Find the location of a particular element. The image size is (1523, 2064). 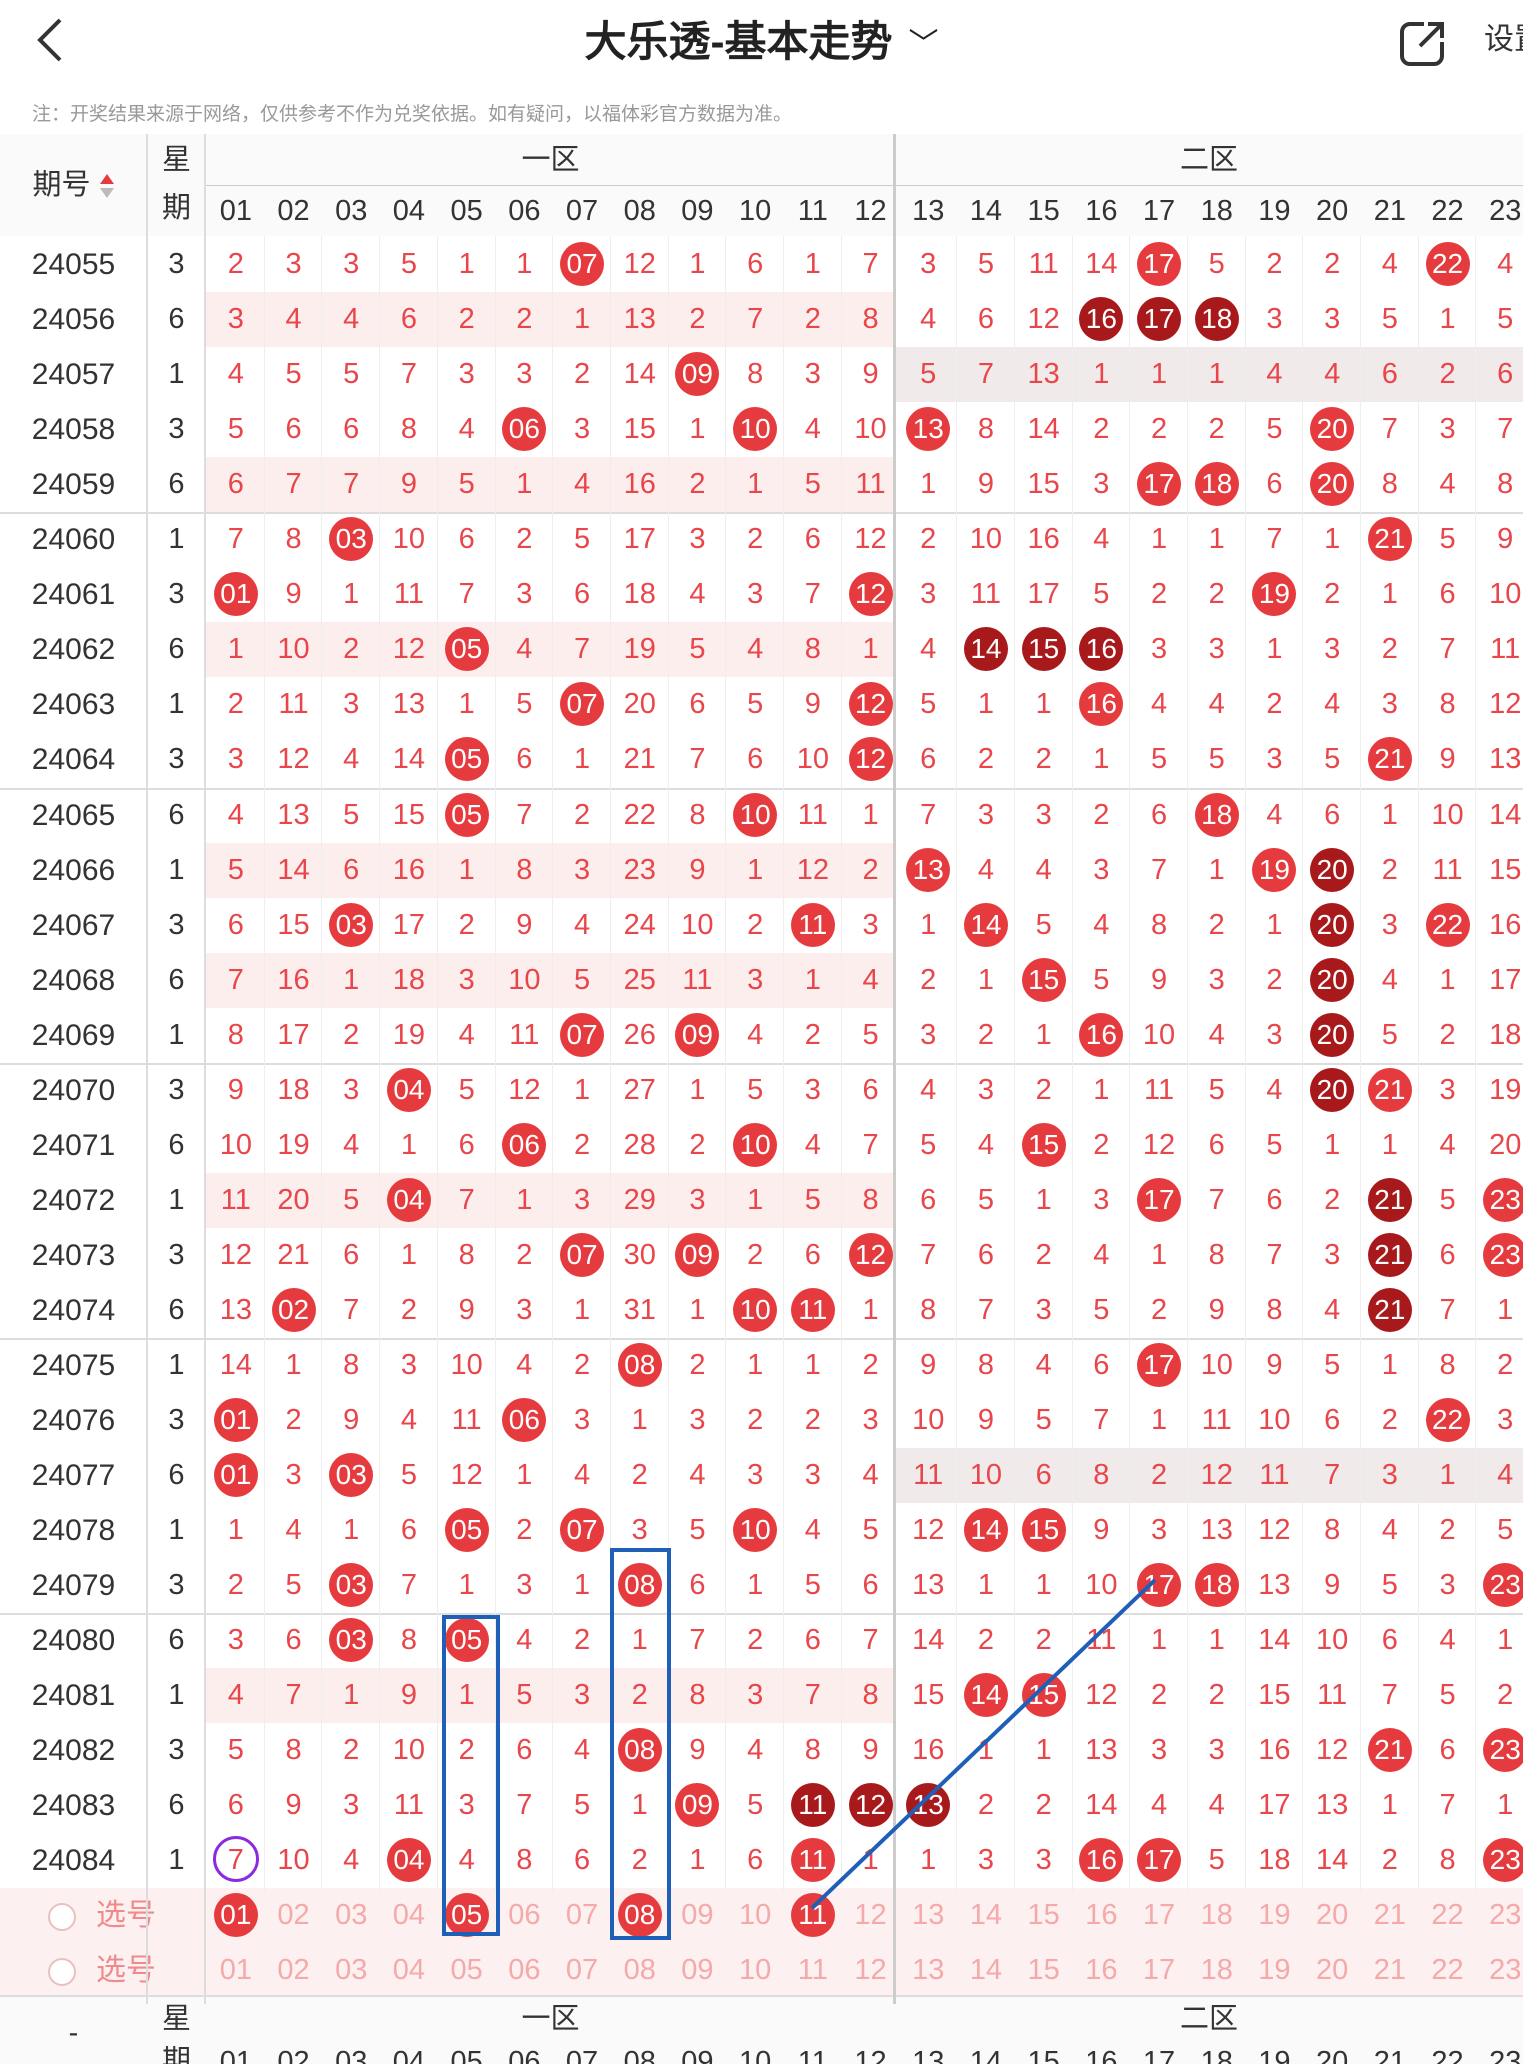

table-row: 24059 6 6 7 7 9 5 1 4 16 2 1 5 11 1 9 15 3 17 18 6 20 8 4 8 is located at coordinates (761, 485).